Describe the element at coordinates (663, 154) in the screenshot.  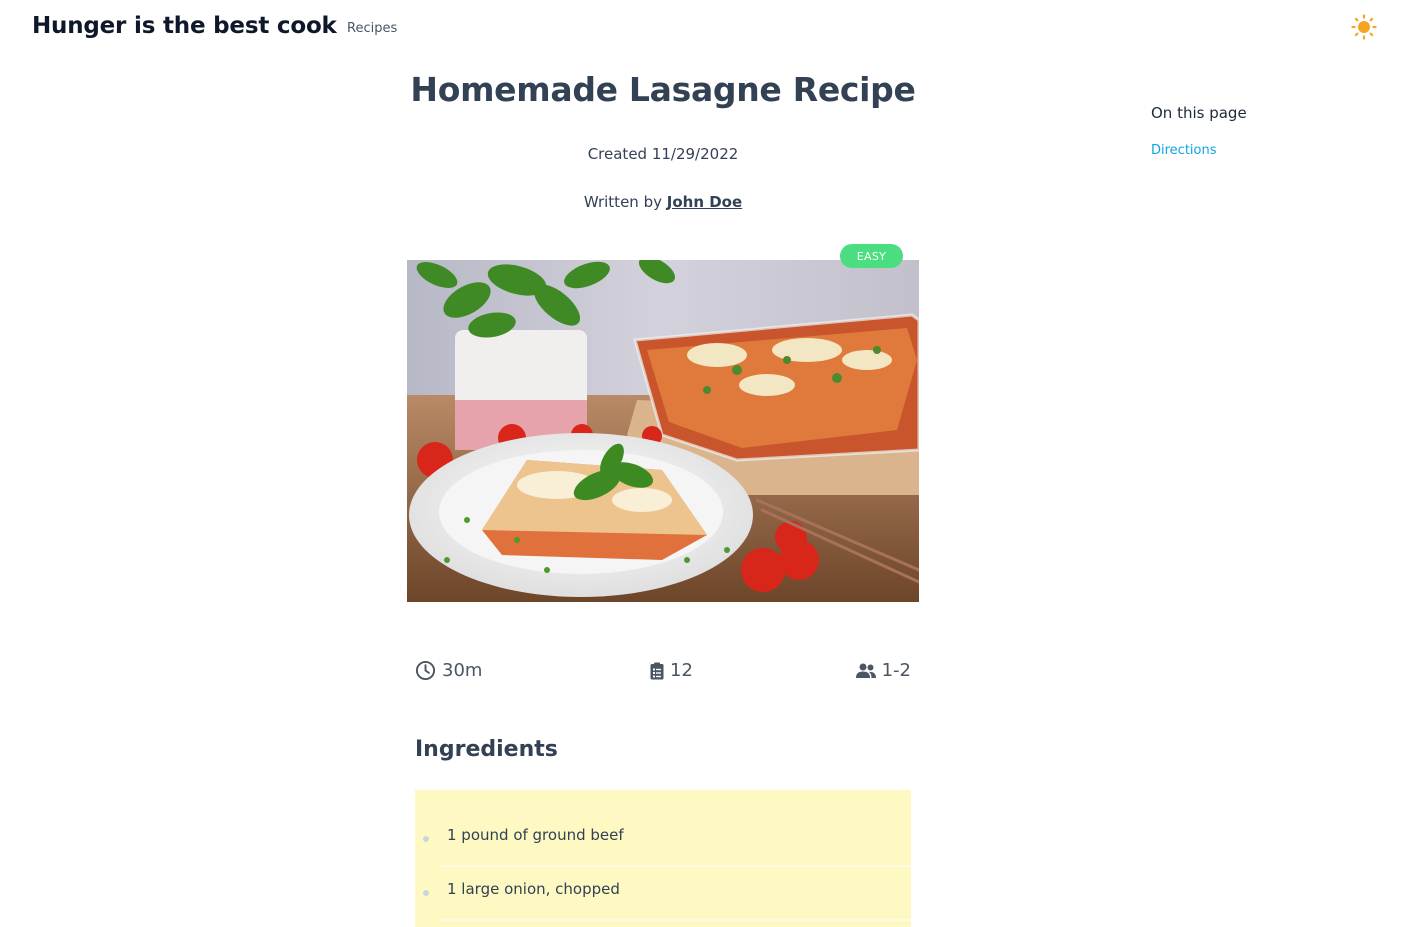
I see `created-date: Created 11/29/2022` at that location.